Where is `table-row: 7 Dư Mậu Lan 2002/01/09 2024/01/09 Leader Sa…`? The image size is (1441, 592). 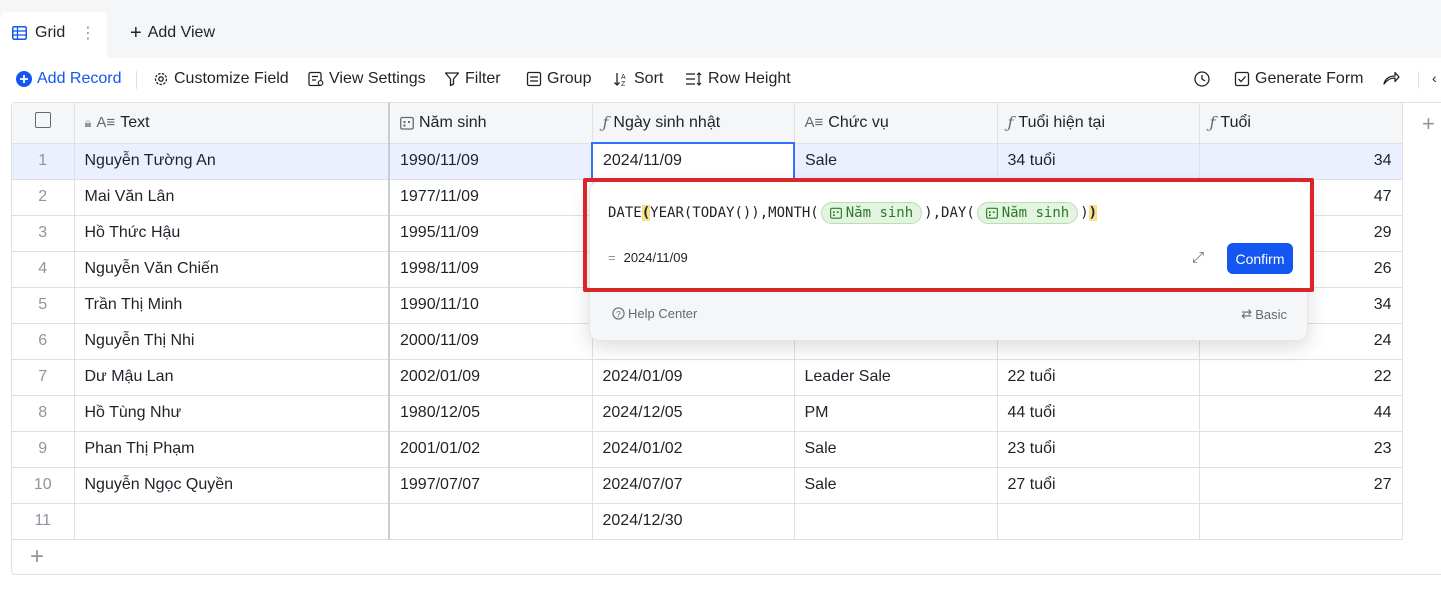
table-row: 7 Dư Mậu Lan 2002/01/09 2024/01/09 Leader Sa… is located at coordinates (707, 377).